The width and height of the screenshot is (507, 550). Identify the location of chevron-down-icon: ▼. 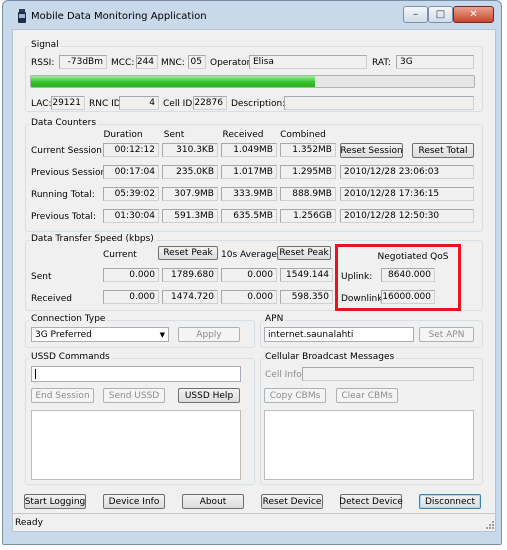
(162, 334).